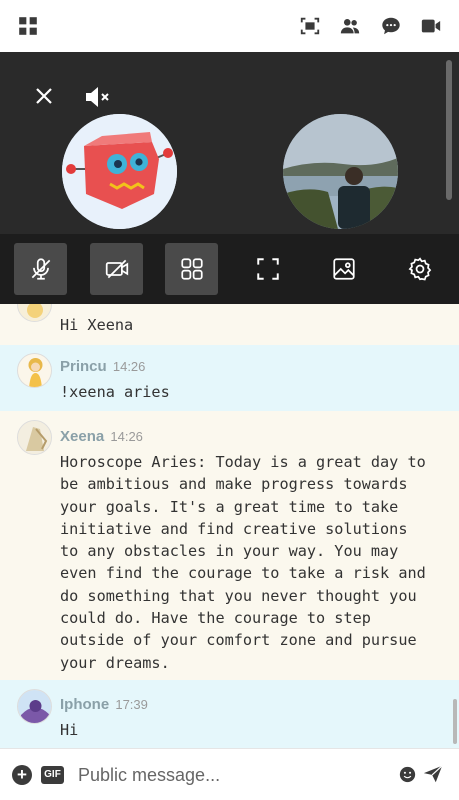 This screenshot has height=800, width=459. Describe the element at coordinates (98, 97) in the screenshot. I see `speaker-muted-icon` at that location.